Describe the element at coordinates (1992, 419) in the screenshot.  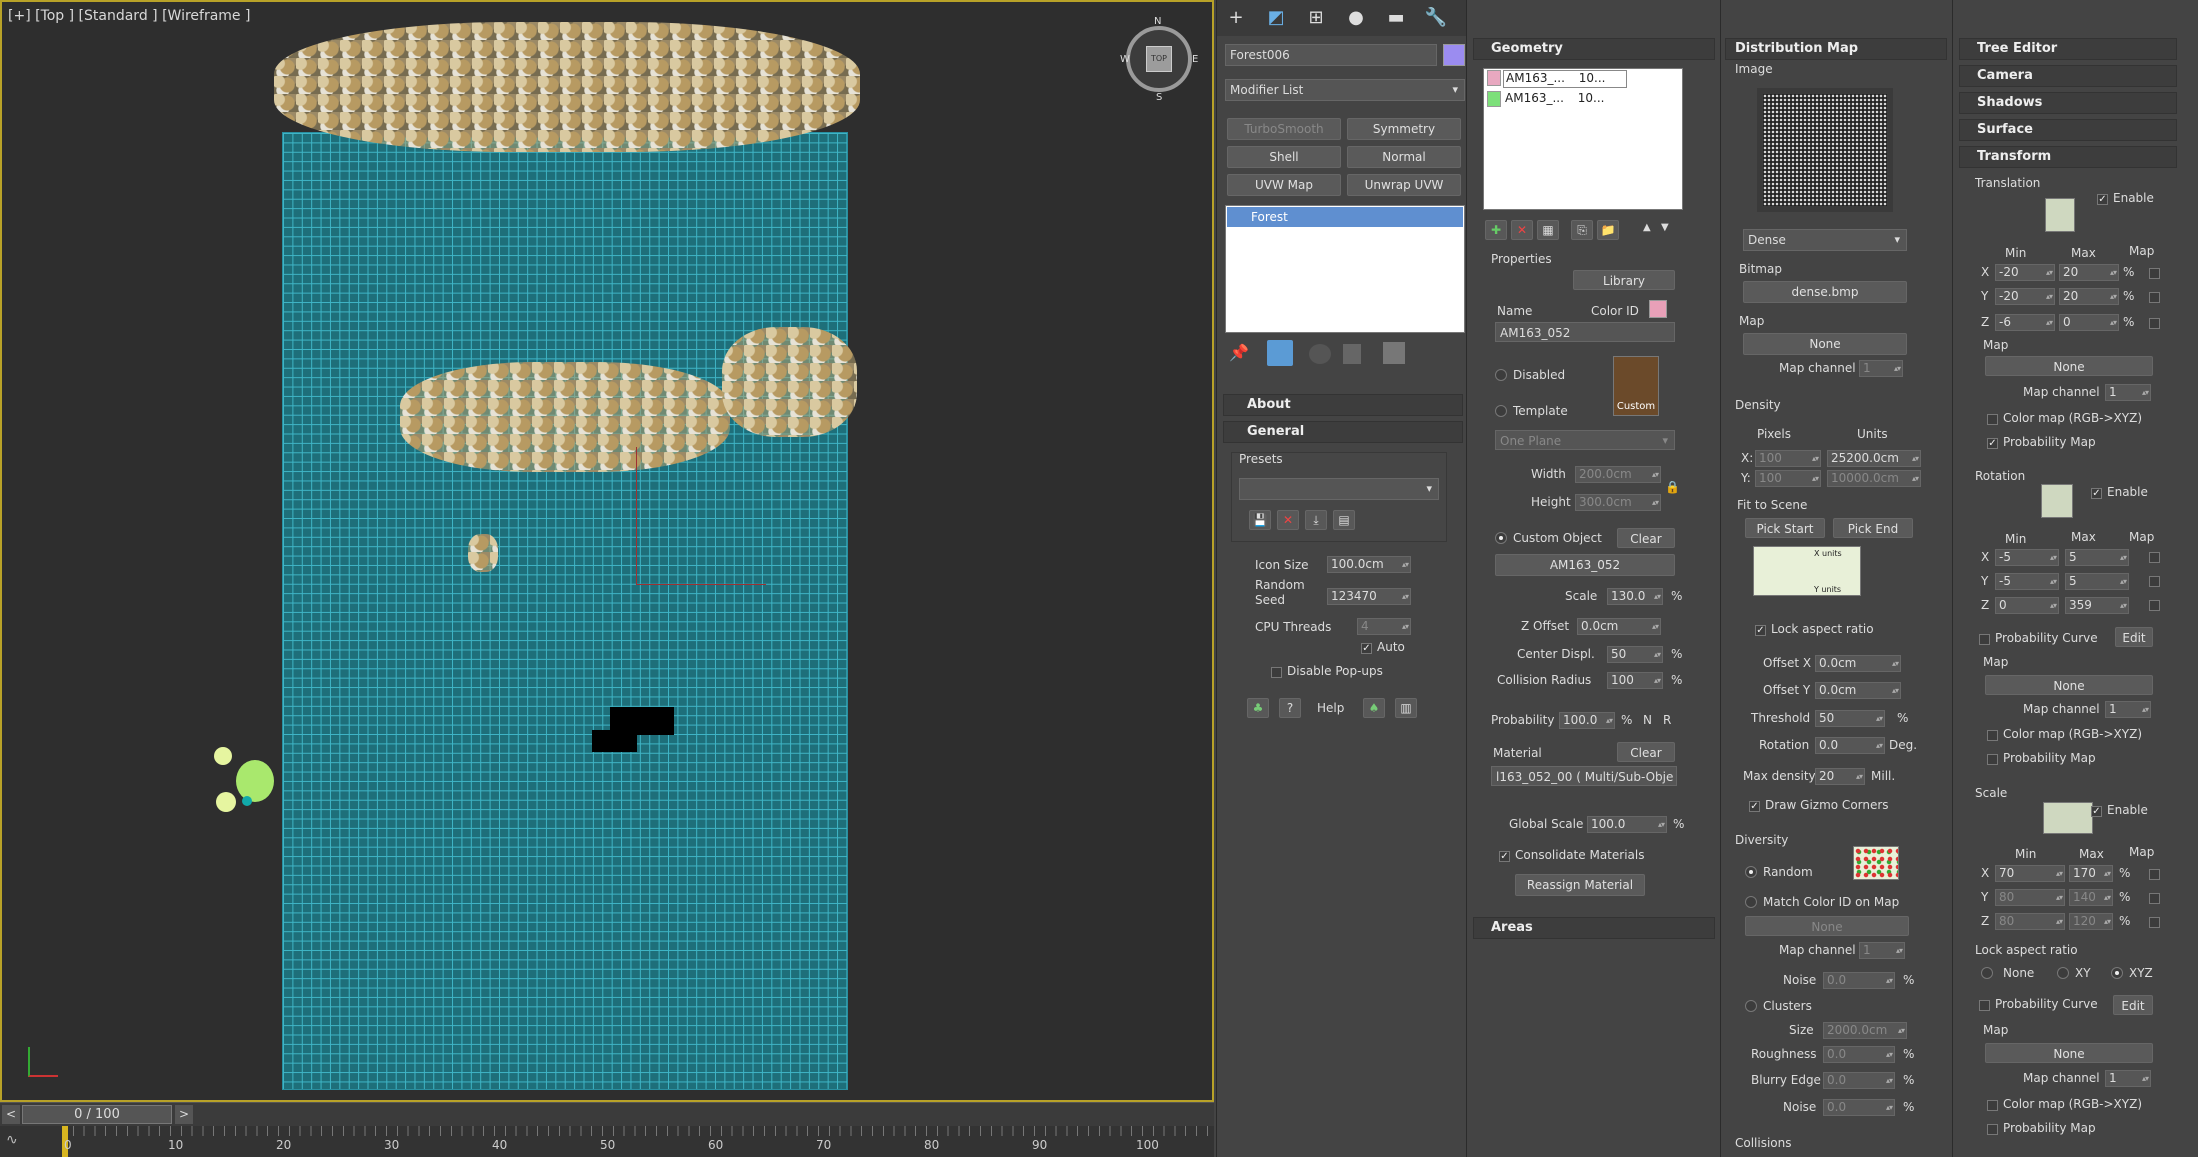
I see `translation-color-map-checkbox` at that location.